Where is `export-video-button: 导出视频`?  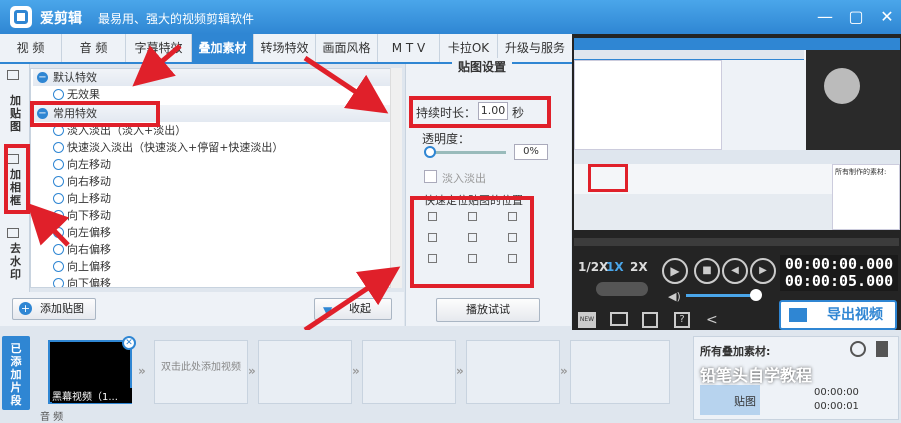
export-video-button: 导出视频 is located at coordinates (838, 315).